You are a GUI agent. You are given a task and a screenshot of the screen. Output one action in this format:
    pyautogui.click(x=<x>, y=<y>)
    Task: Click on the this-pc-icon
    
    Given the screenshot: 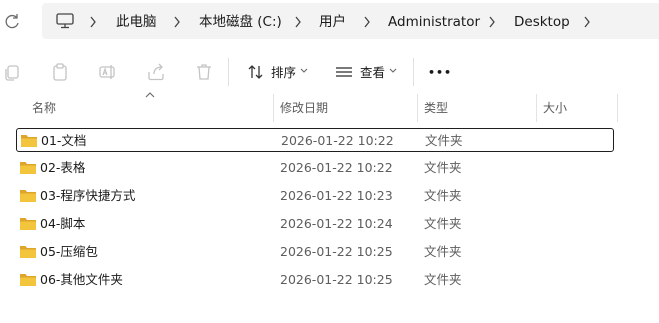 What is the action you would take?
    pyautogui.click(x=65, y=21)
    